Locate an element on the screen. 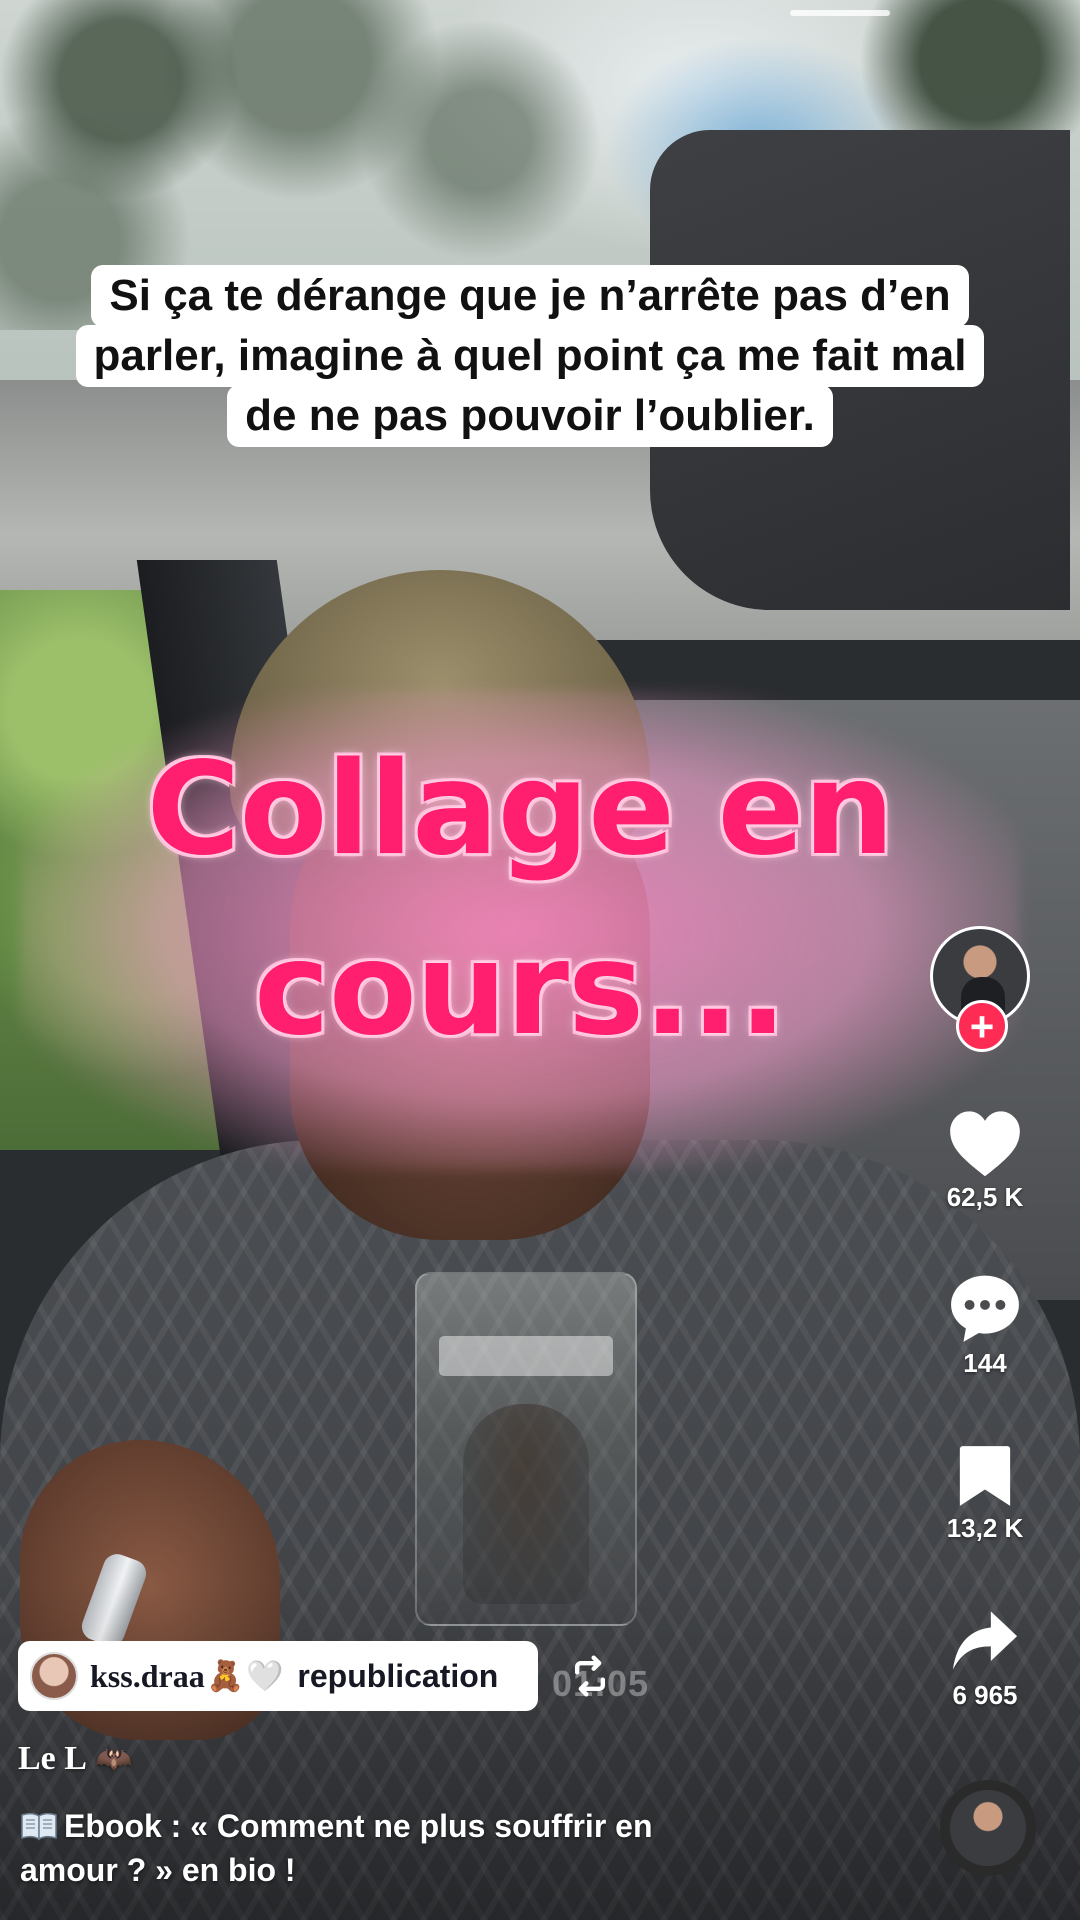 The height and width of the screenshot is (1920, 1080). follow-button: + is located at coordinates (982, 1026).